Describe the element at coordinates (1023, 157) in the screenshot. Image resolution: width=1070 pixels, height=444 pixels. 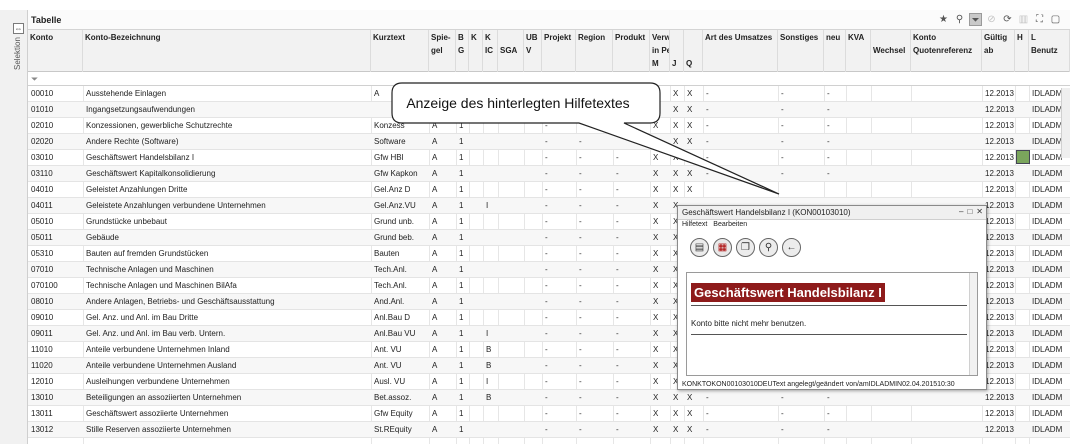
I see `status-marker` at that location.